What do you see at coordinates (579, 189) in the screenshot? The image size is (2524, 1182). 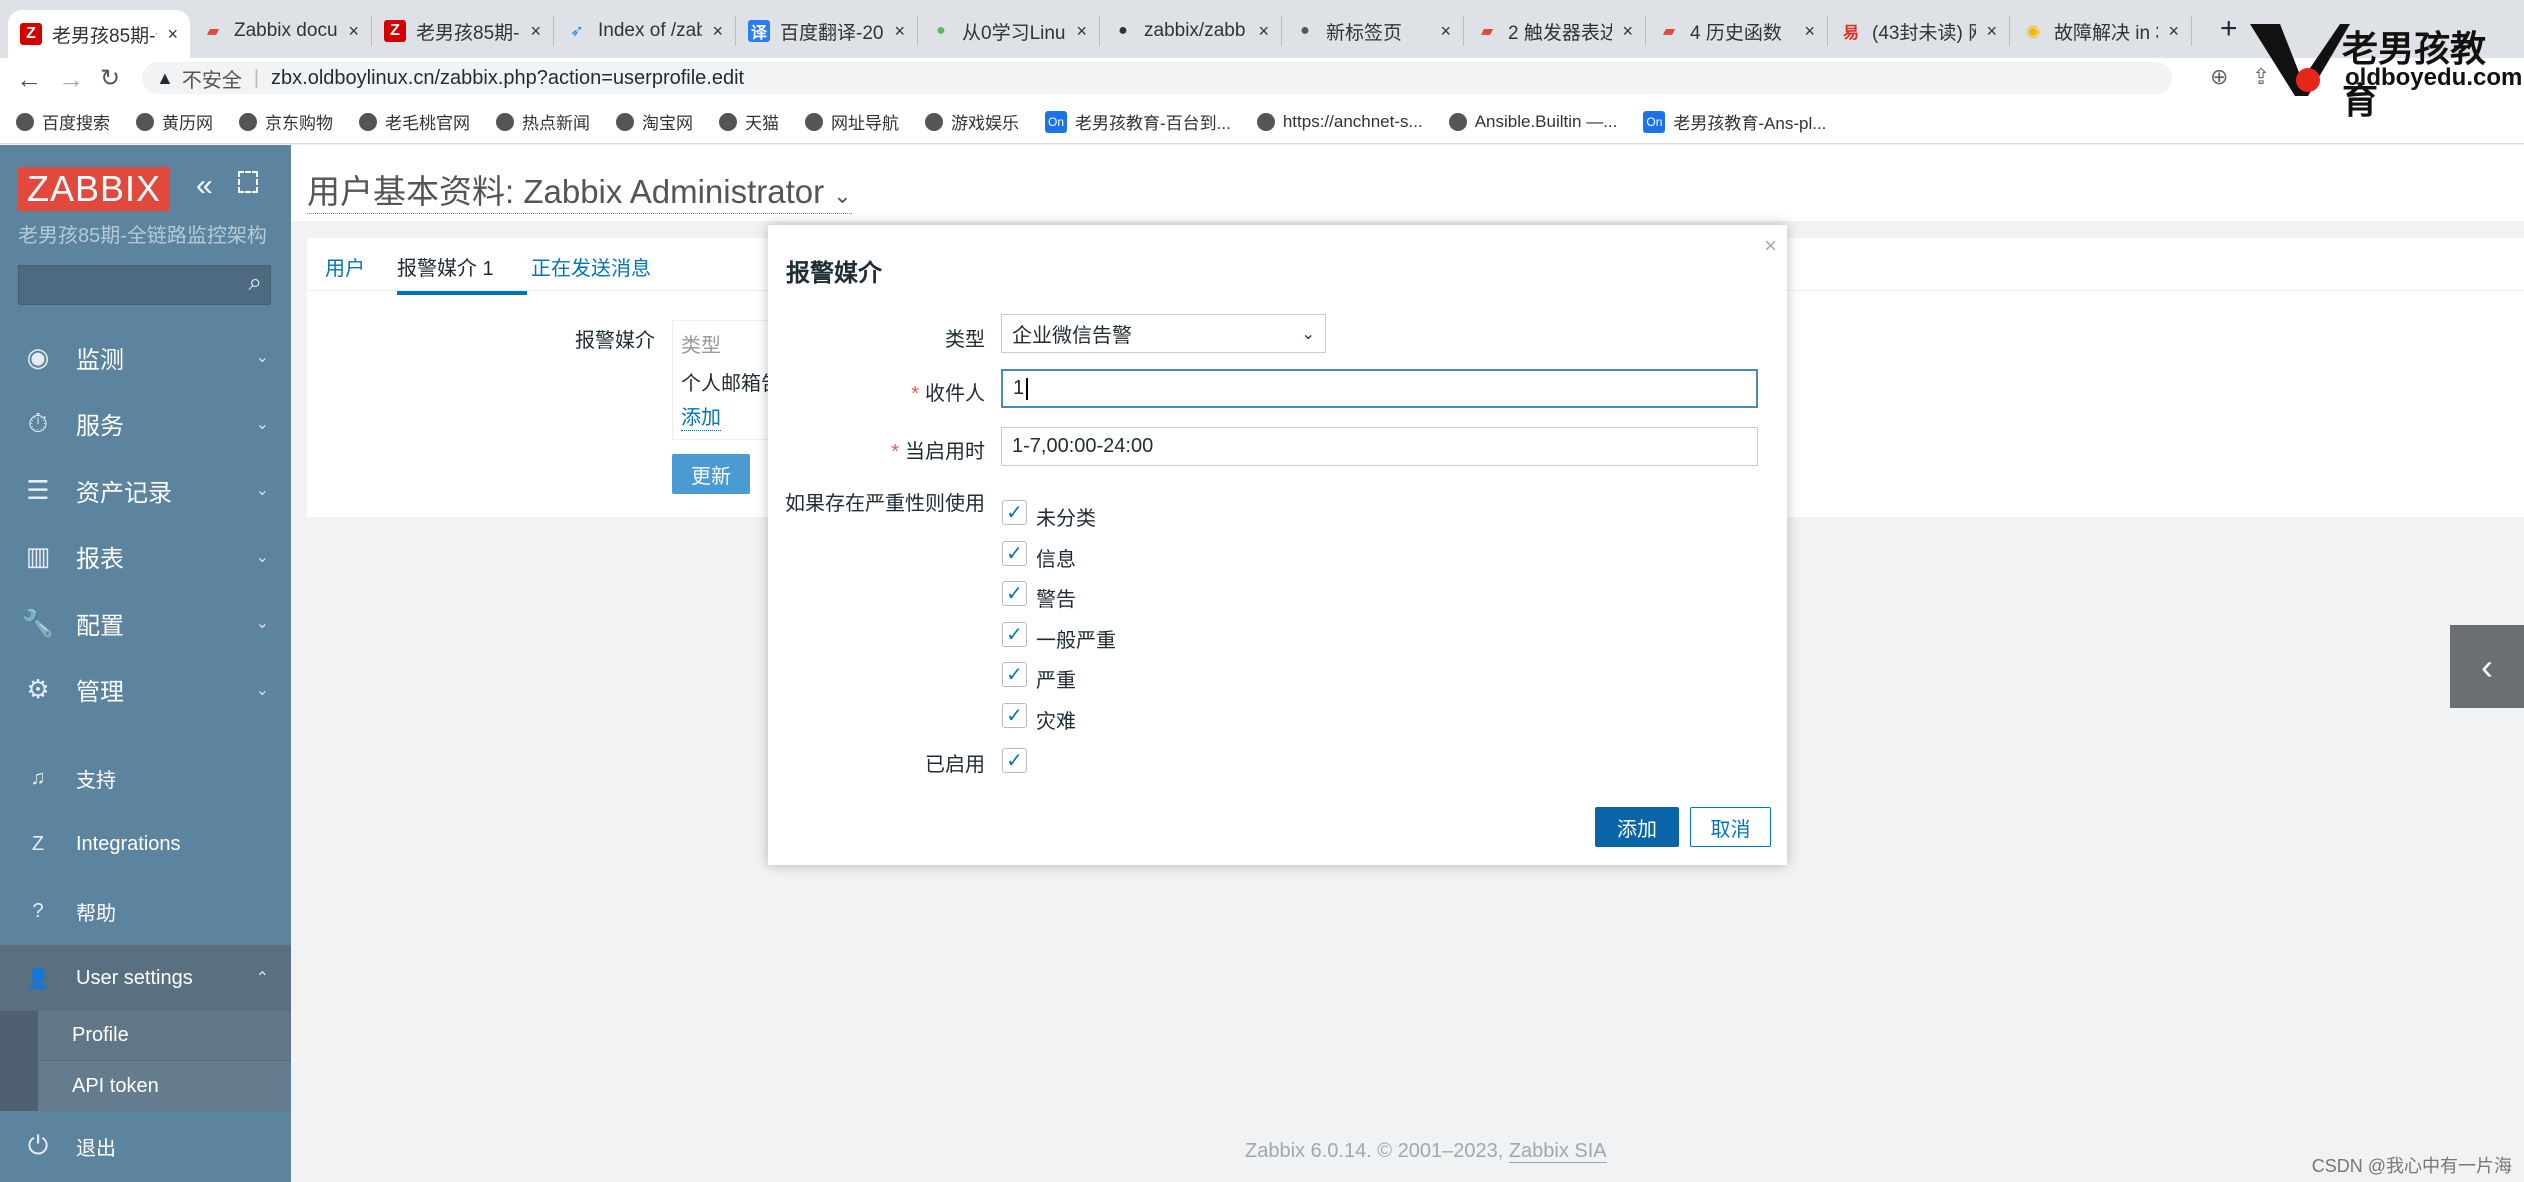 I see `page-title: 用户基本资料: Zabbix Administrator ⌄` at bounding box center [579, 189].